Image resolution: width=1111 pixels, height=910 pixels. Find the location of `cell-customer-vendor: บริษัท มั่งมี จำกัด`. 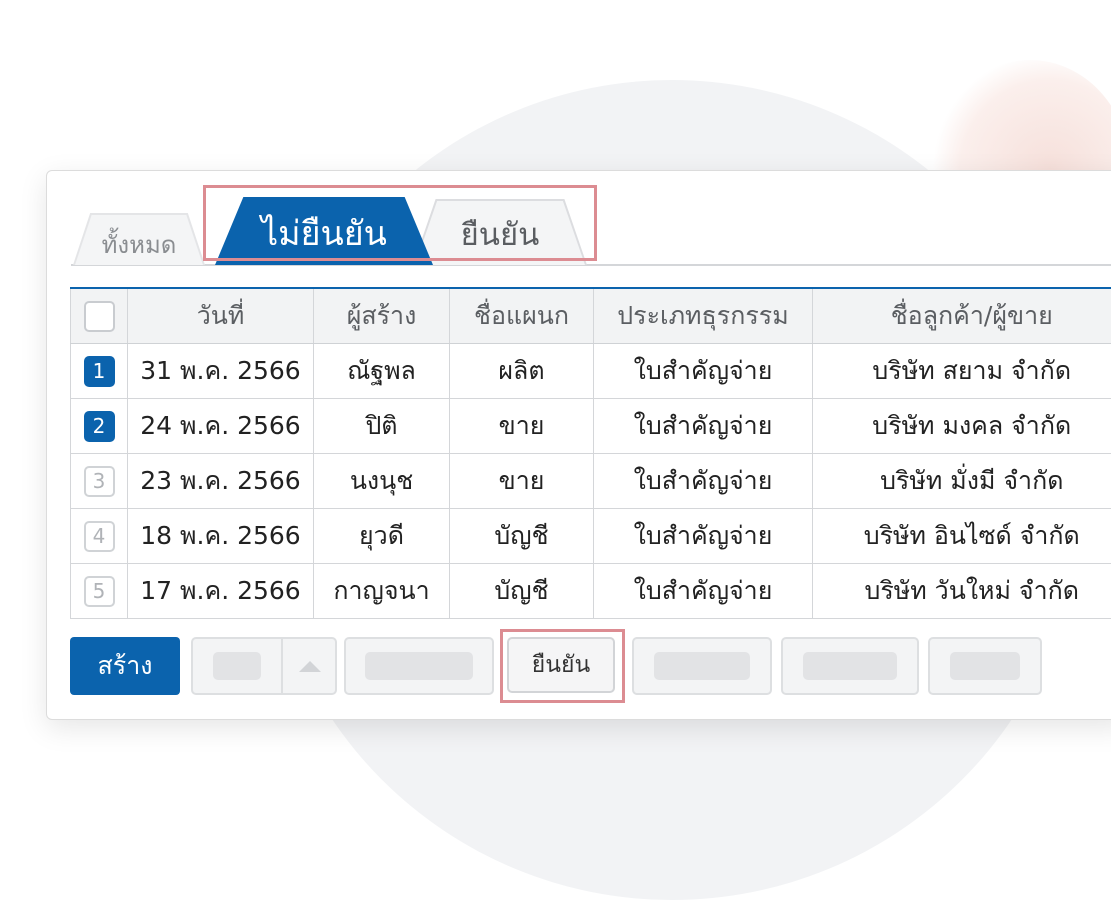

cell-customer-vendor: บริษัท มั่งมี จำกัด is located at coordinates (961, 481).